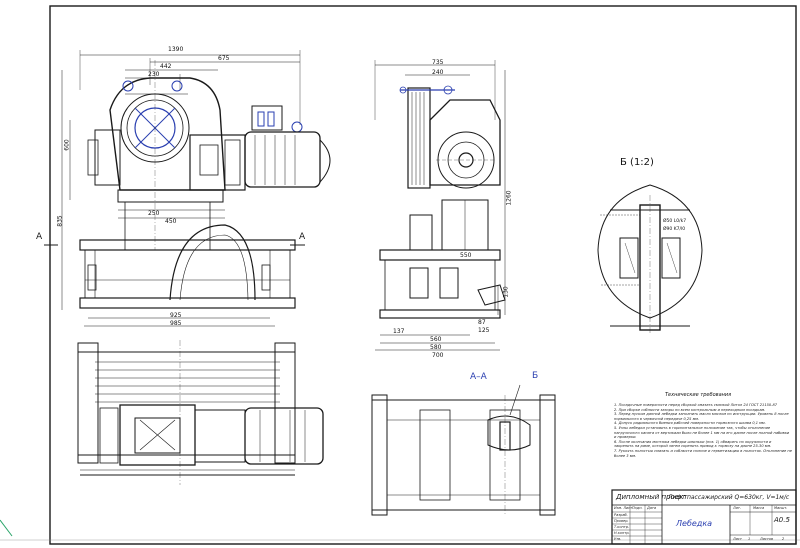 The height and width of the screenshot is (548, 800). Describe the element at coordinates (621, 515) in the screenshot. I see `title-block-role-dev: Разраб.` at that location.